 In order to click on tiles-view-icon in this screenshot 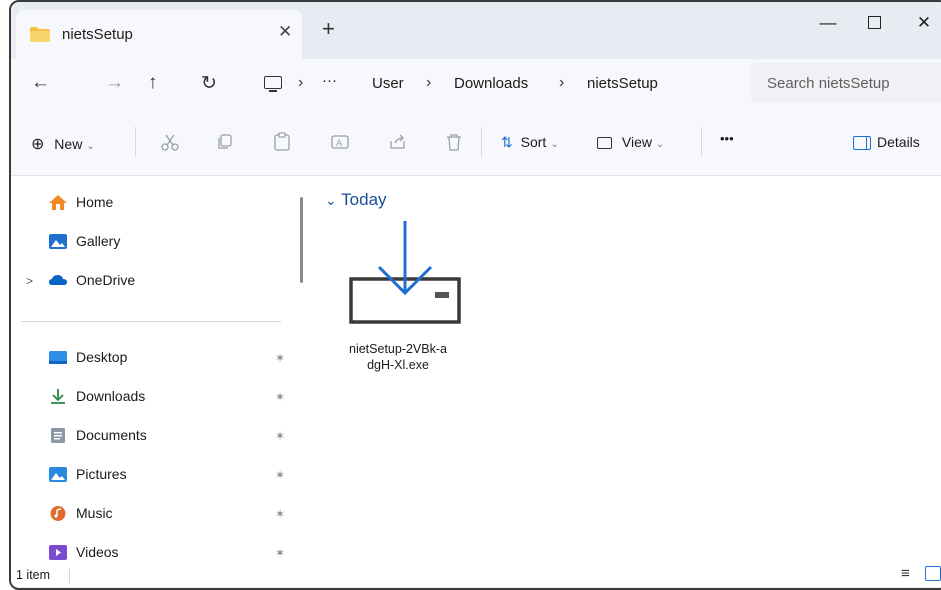, I will do `click(933, 573)`.